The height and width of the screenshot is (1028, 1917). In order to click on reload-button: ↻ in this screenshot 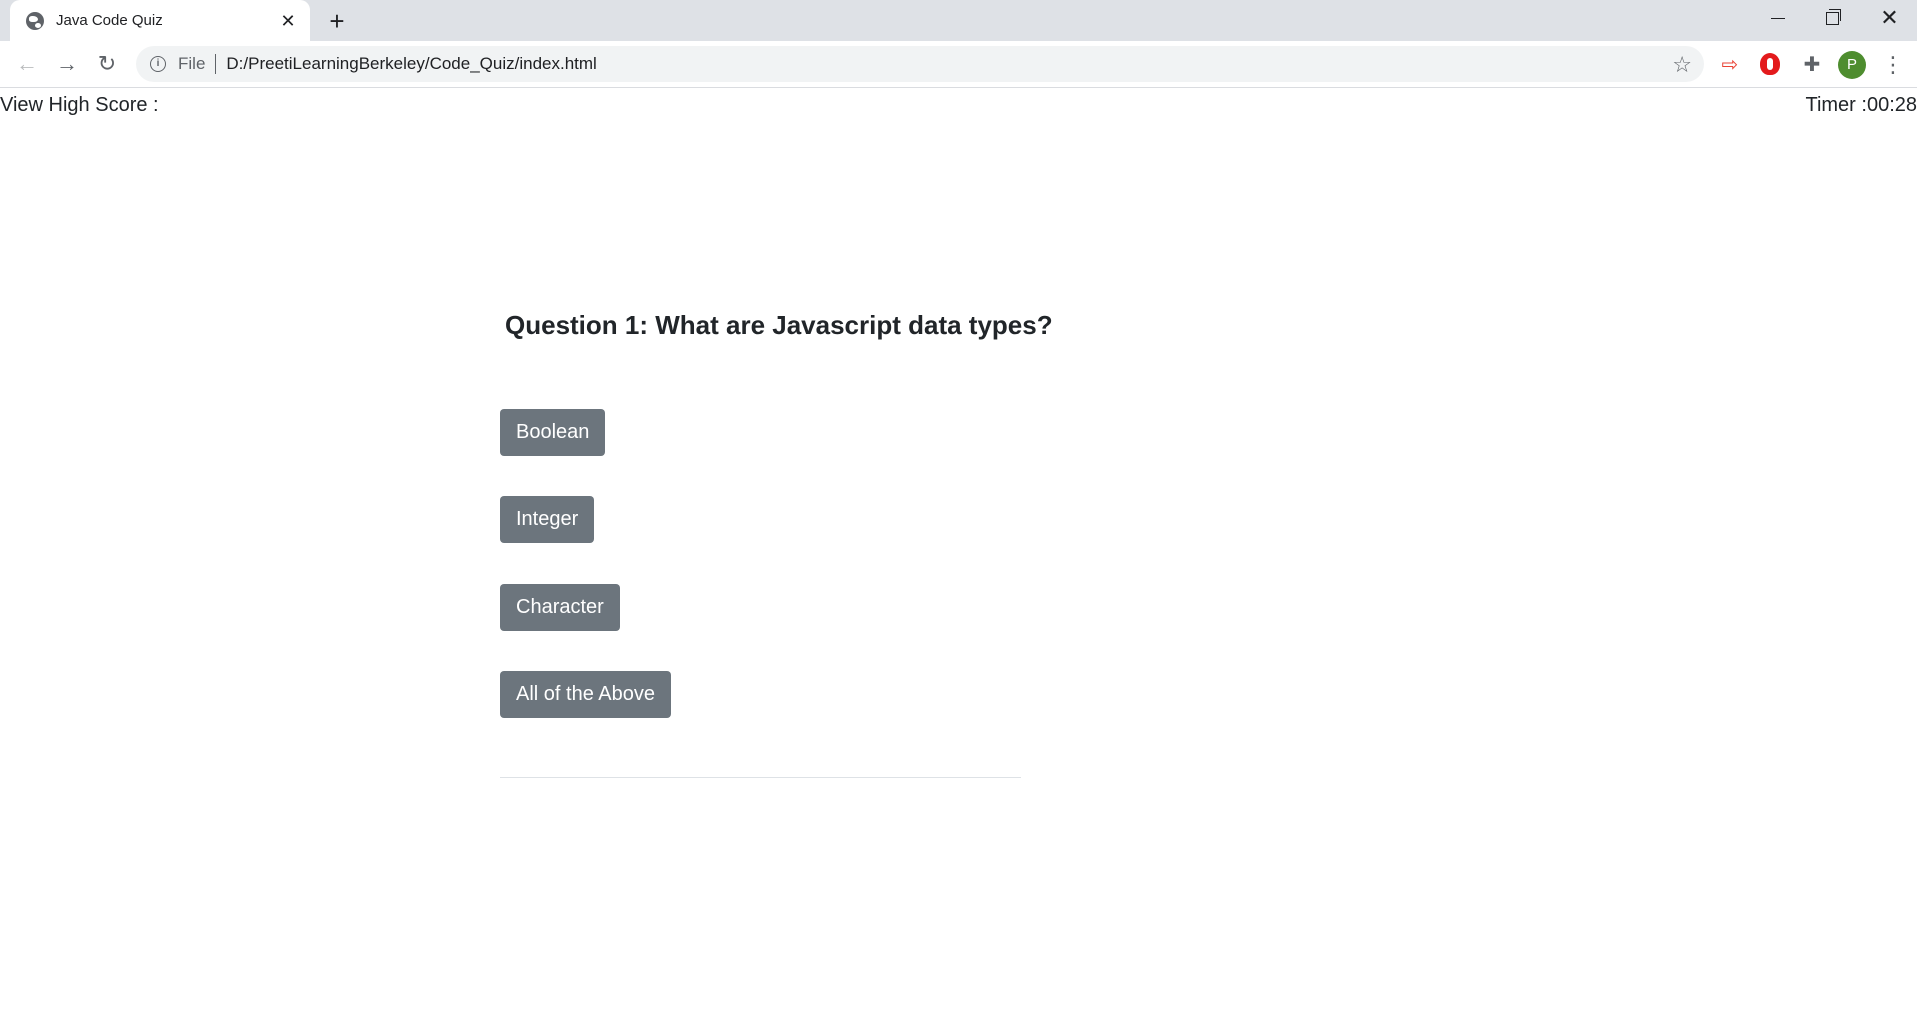, I will do `click(107, 64)`.